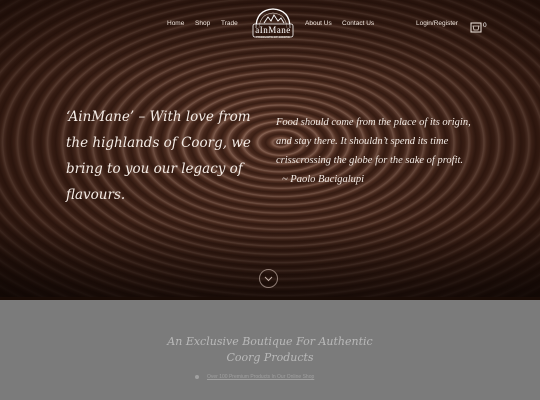  I want to click on nav-contact: Contact Us, so click(358, 23).